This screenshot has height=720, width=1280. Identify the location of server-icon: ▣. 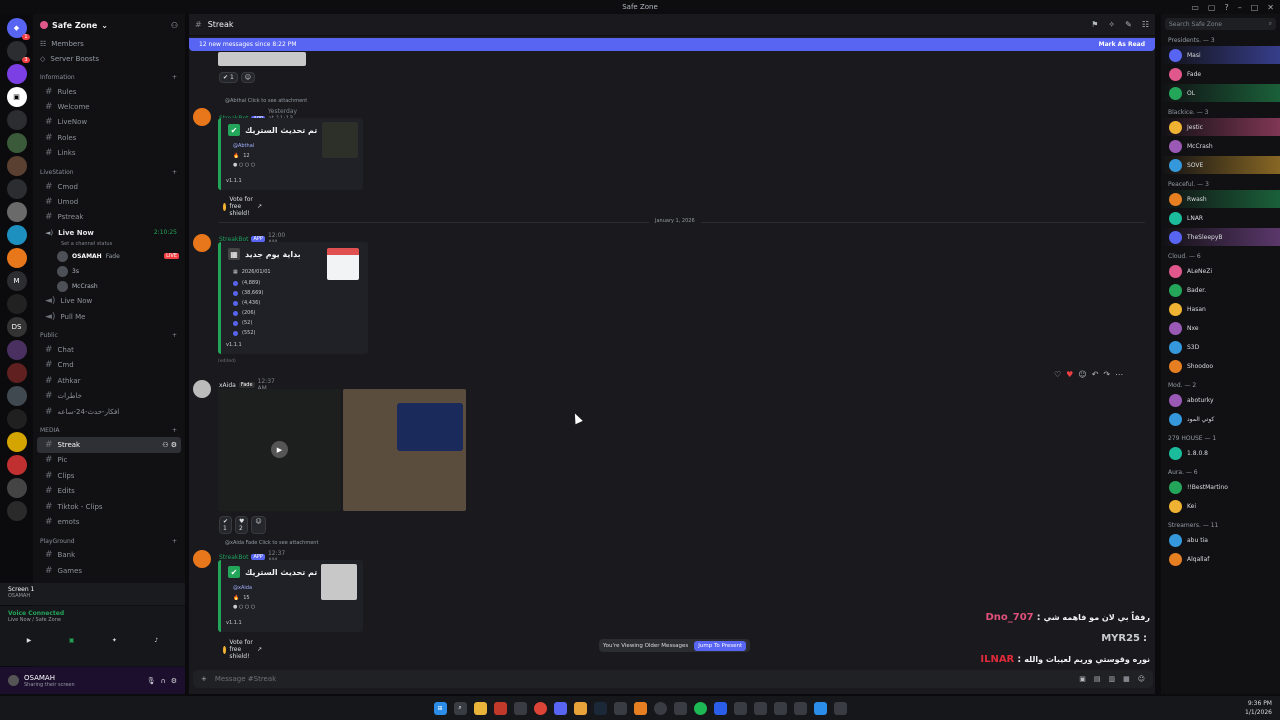
(16, 97).